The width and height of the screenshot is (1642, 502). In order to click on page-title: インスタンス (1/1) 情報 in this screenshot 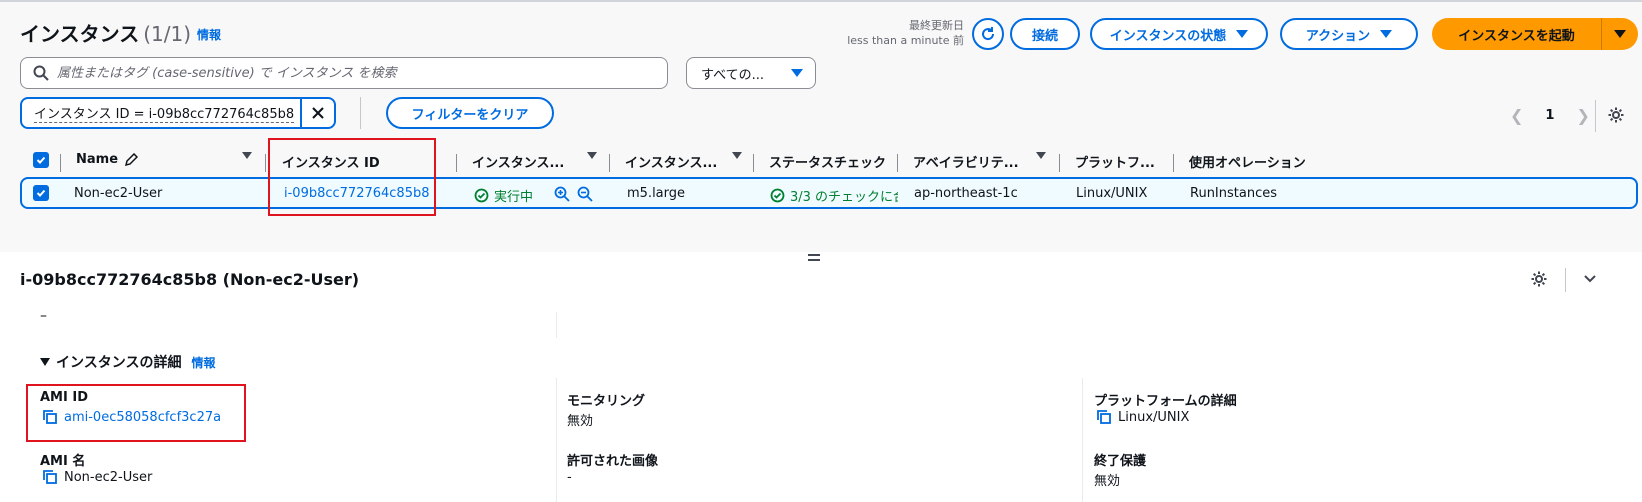, I will do `click(120, 32)`.